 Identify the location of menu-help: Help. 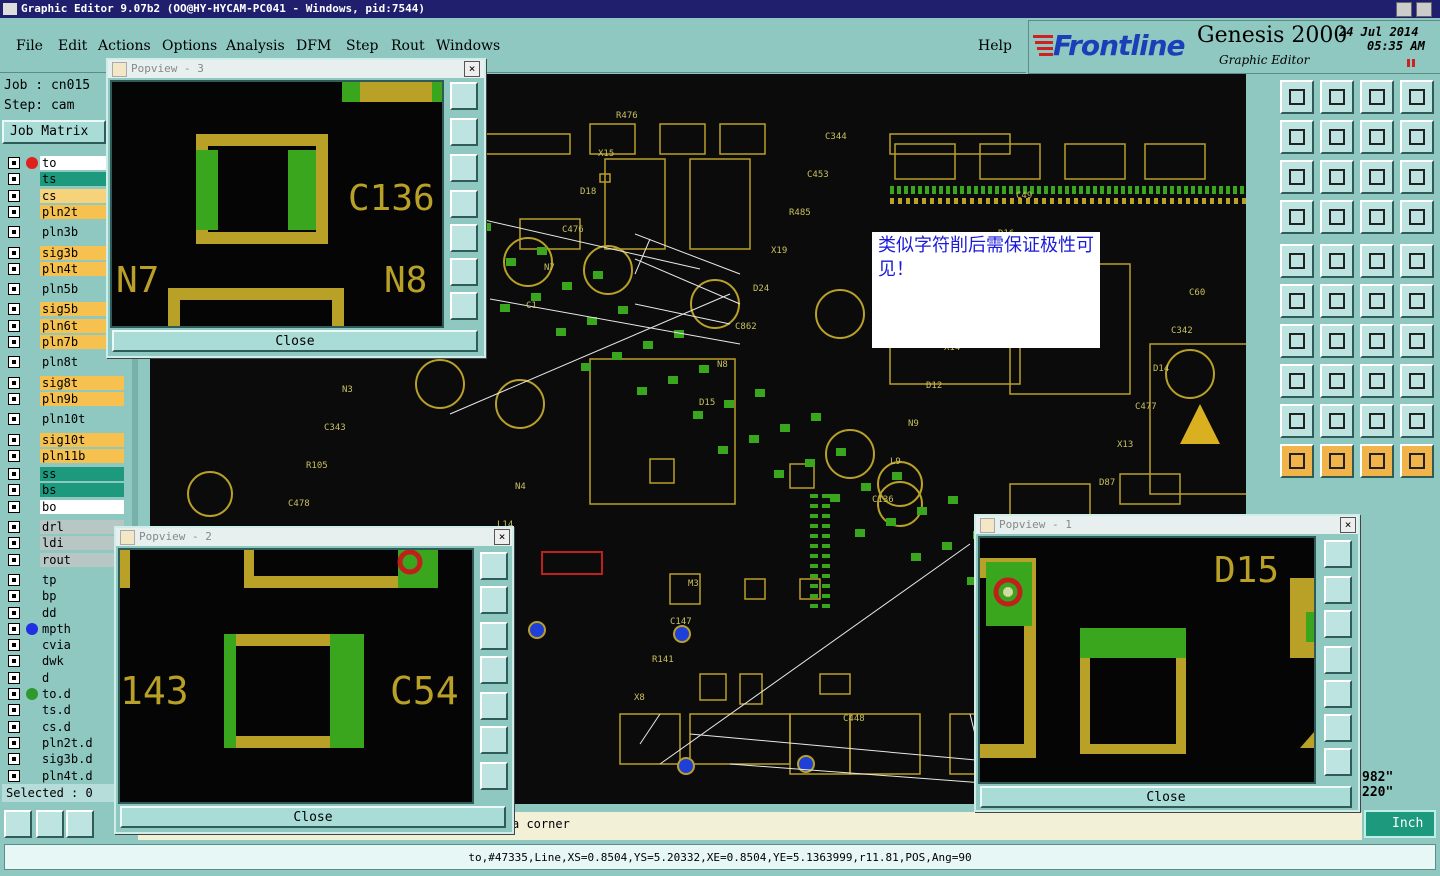
(995, 46).